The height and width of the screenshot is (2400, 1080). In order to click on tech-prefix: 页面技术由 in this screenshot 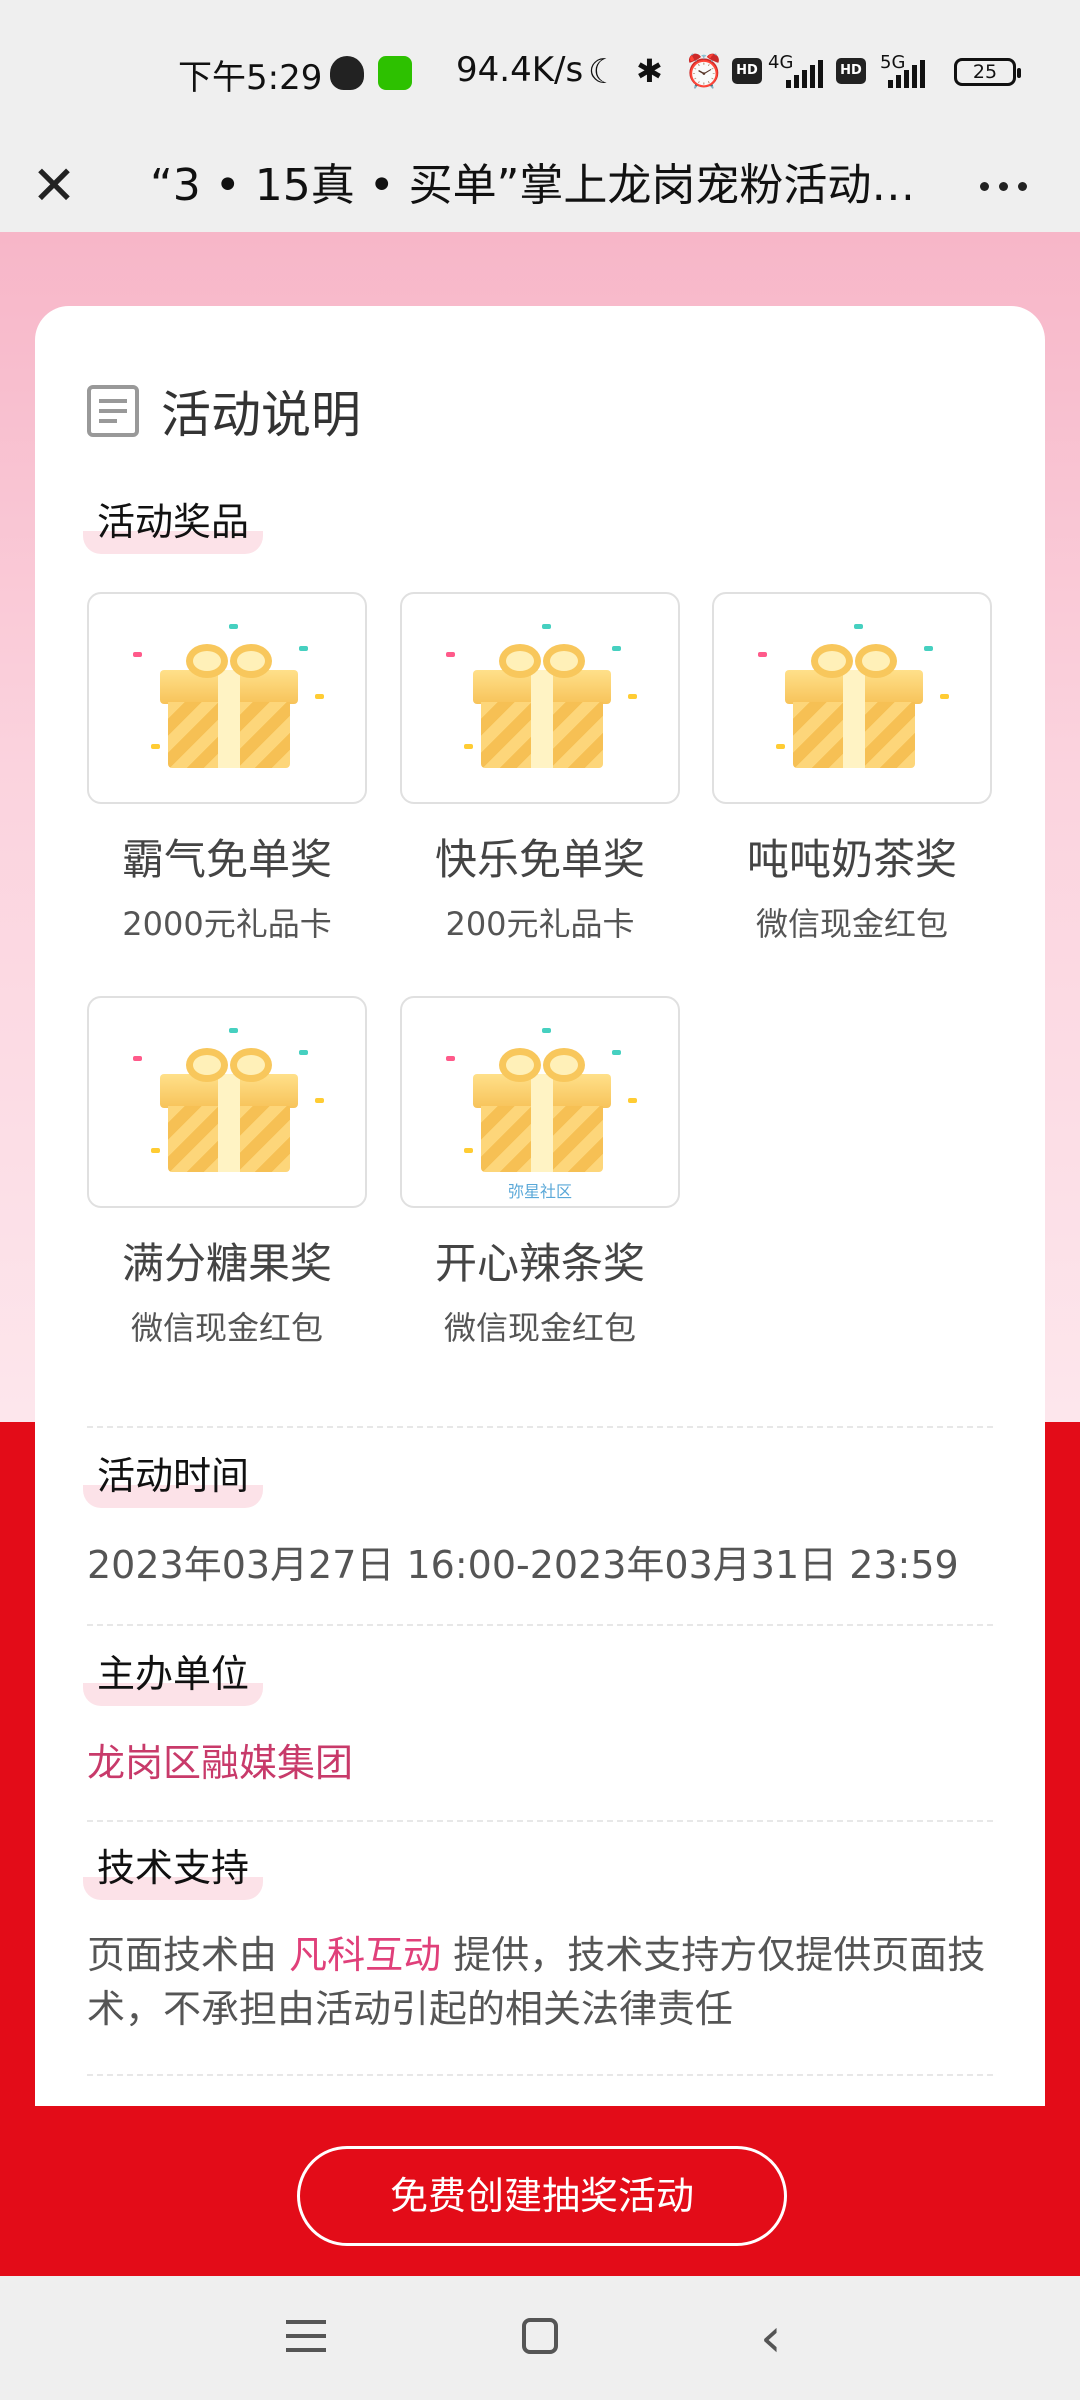, I will do `click(188, 1955)`.